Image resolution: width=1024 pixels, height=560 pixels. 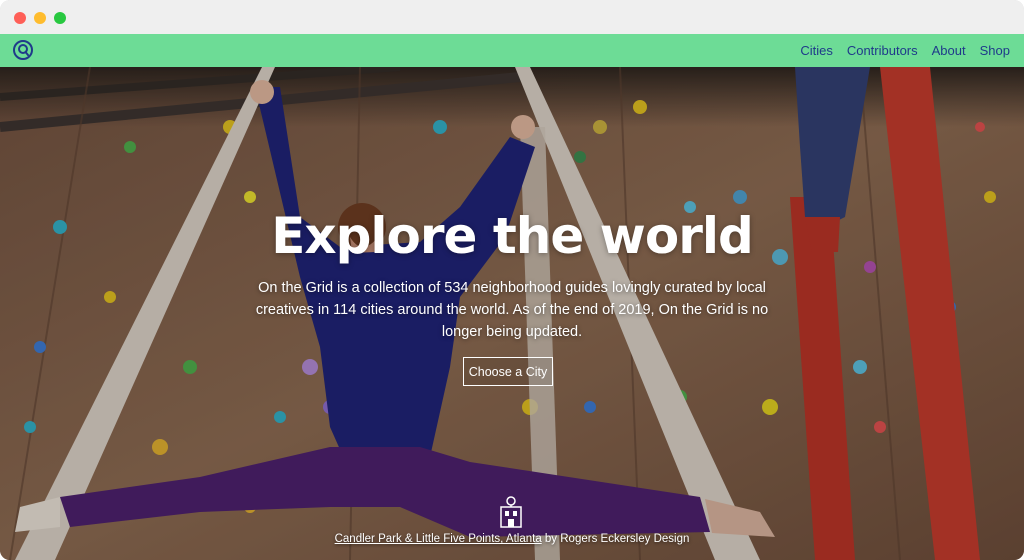 What do you see at coordinates (512, 236) in the screenshot?
I see `hero-headline: Explore the world` at bounding box center [512, 236].